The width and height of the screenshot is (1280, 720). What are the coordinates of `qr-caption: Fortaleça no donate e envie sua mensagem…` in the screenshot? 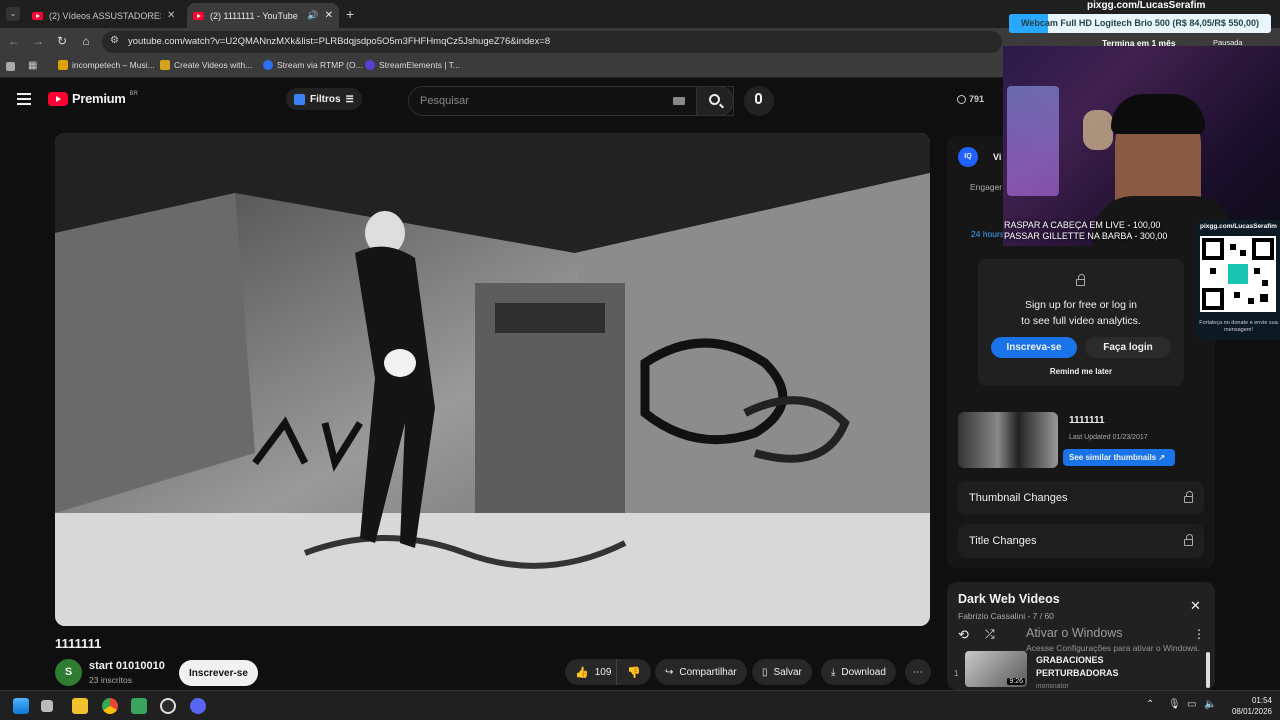 It's located at (1238, 326).